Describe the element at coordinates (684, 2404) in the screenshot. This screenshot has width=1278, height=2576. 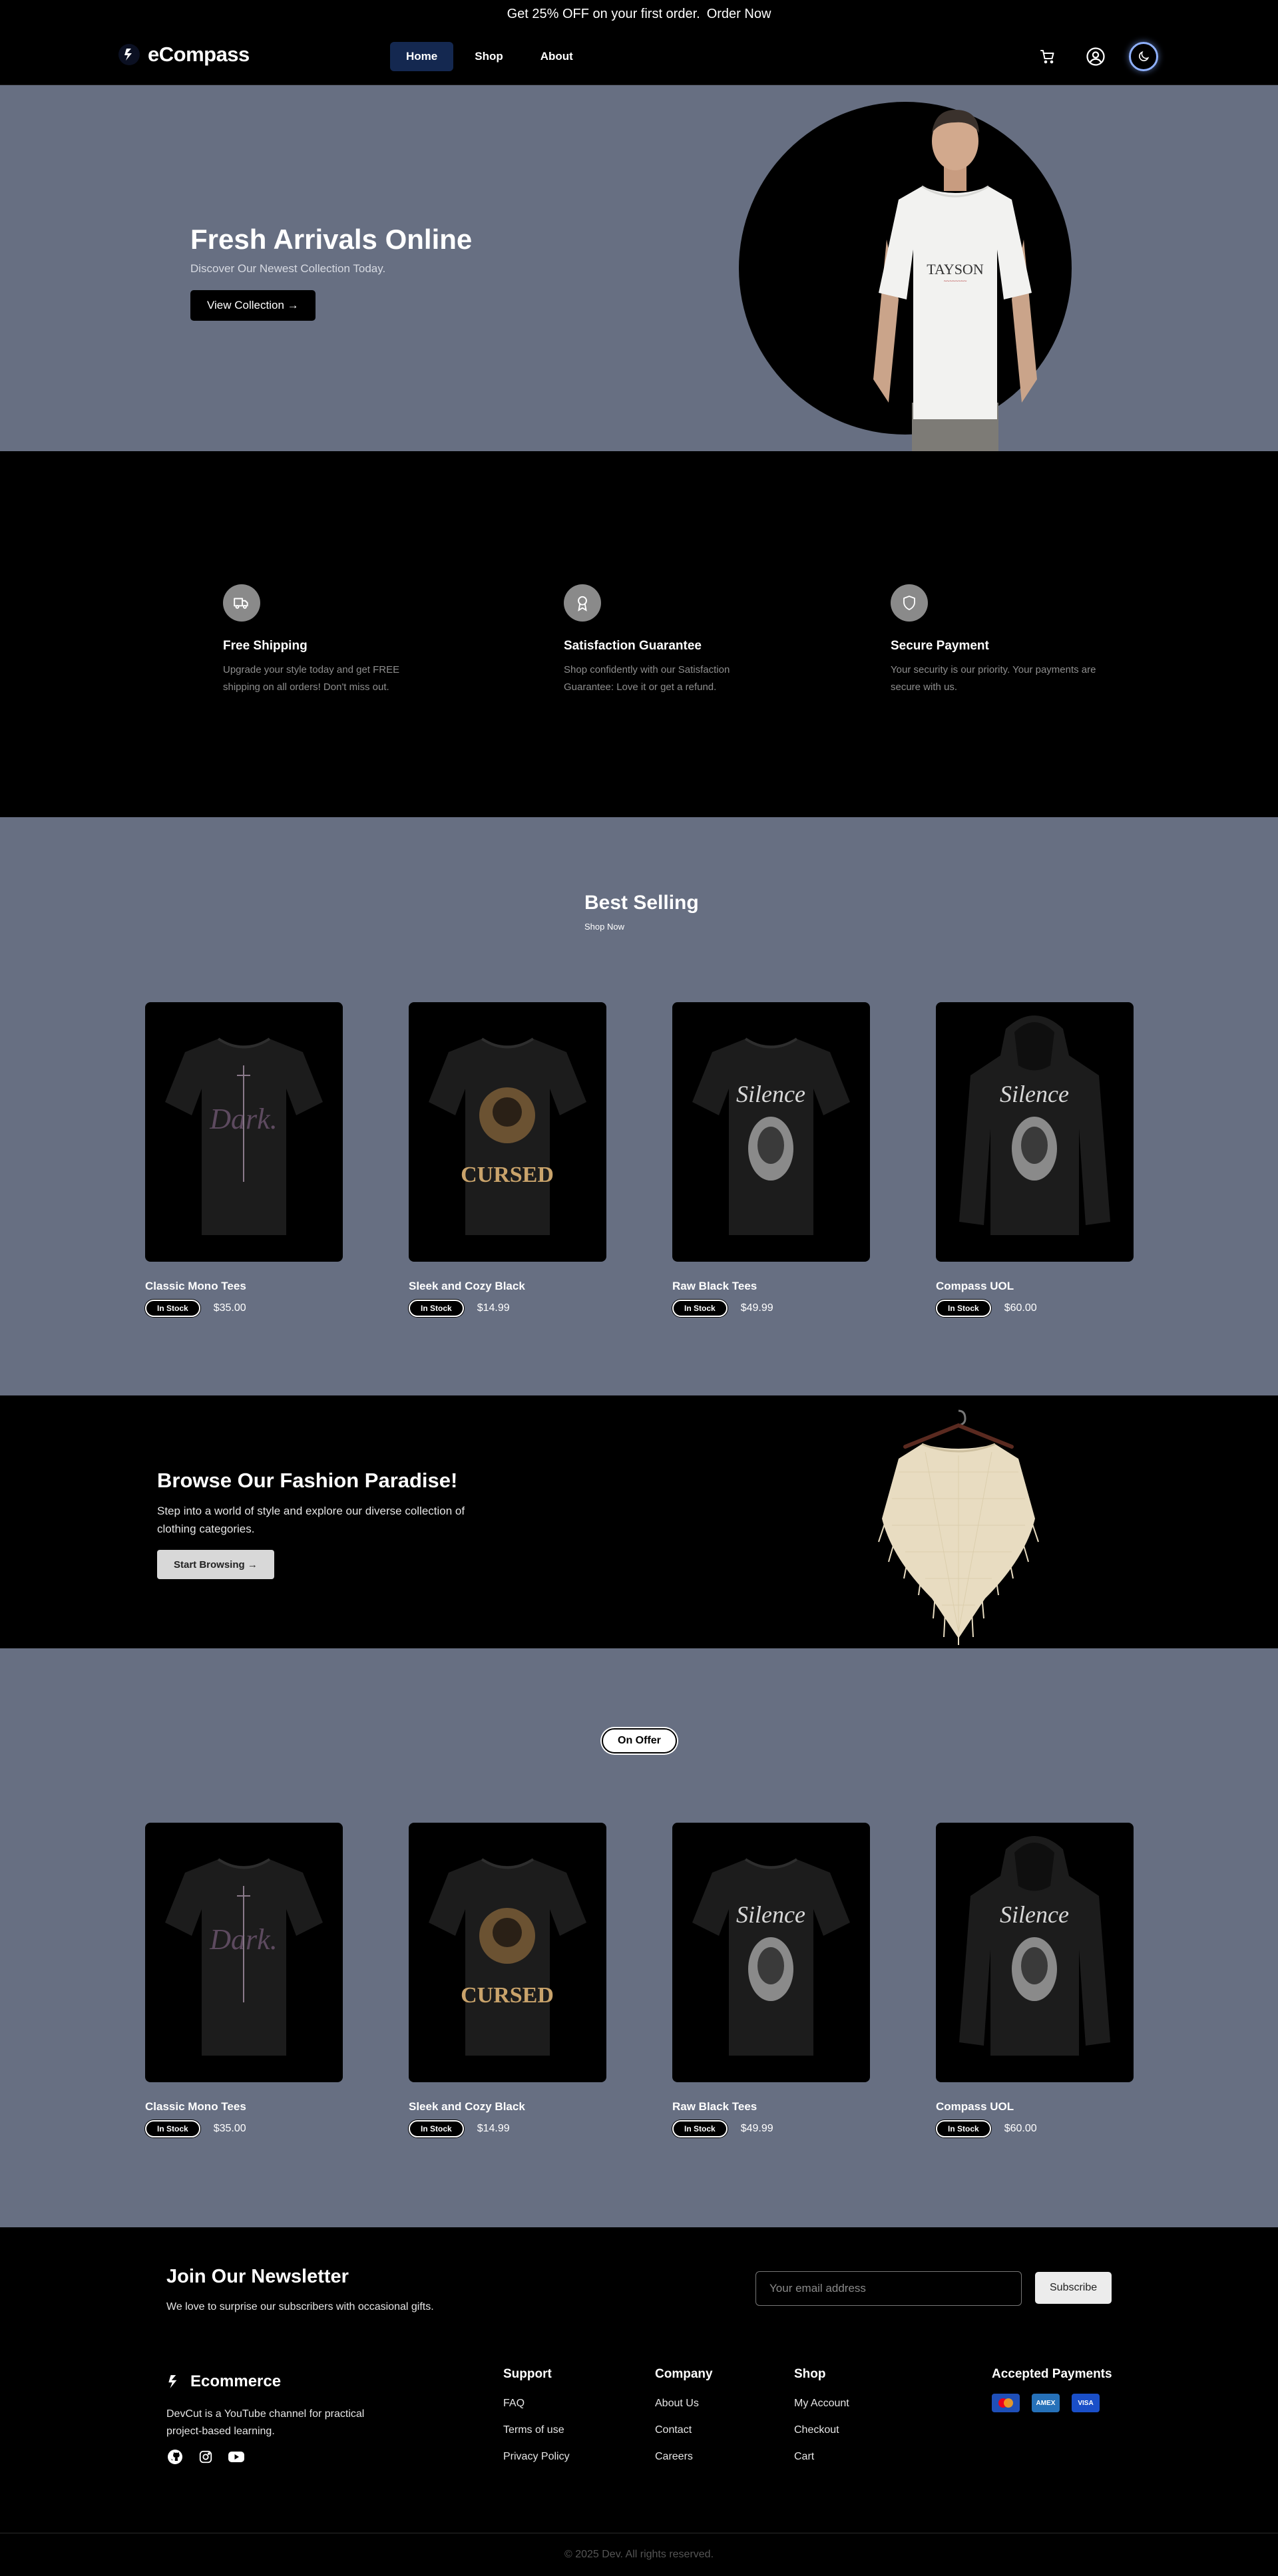
I see `footer-link-about: About Us` at that location.